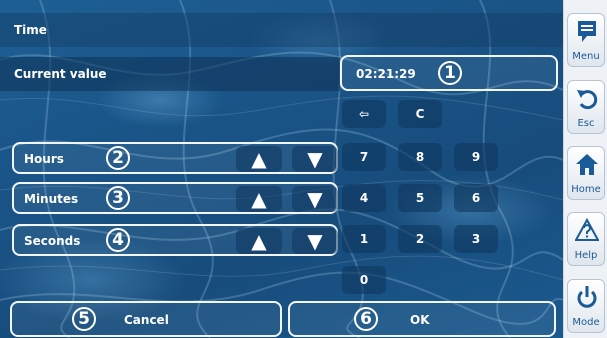  I want to click on keypad-key-0: 0, so click(364, 280).